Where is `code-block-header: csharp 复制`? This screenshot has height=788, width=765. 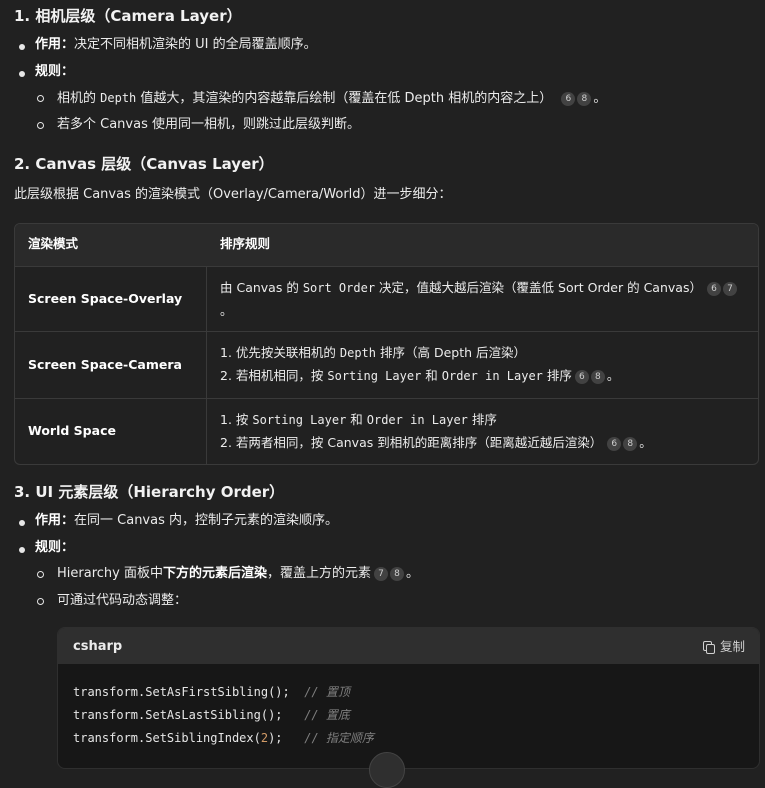
code-block-header: csharp 复制 is located at coordinates (408, 646).